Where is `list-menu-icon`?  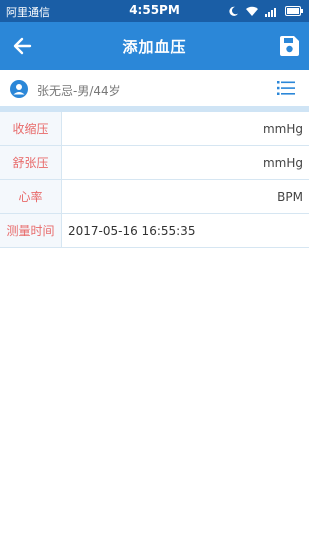
list-menu-icon is located at coordinates (286, 88).